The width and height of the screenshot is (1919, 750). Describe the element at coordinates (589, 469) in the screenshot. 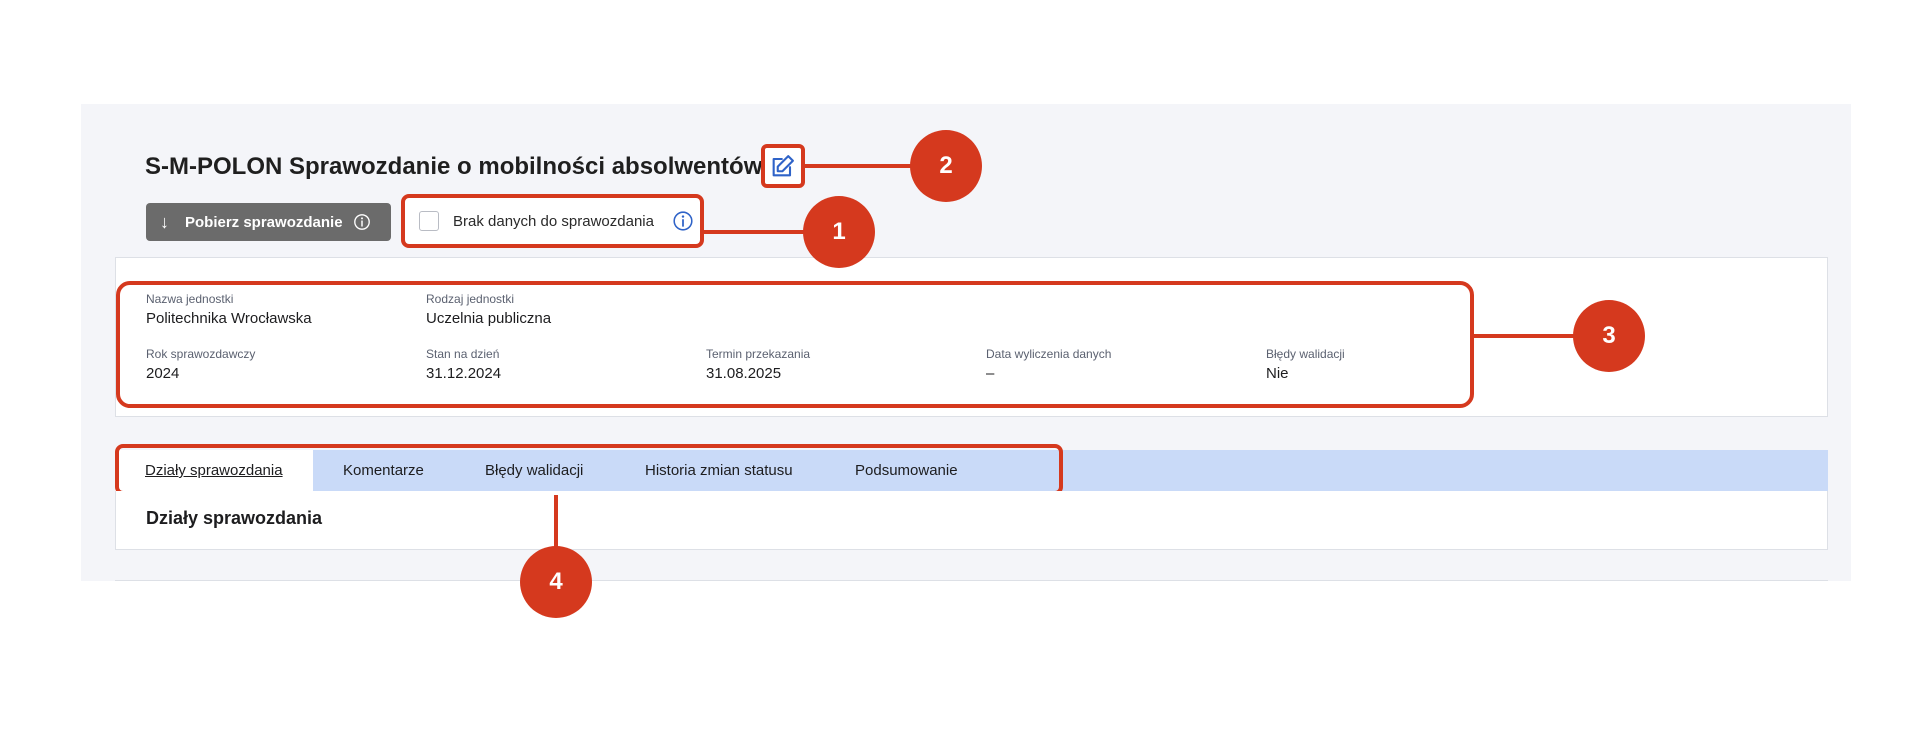

I see `tabs-highlight` at that location.